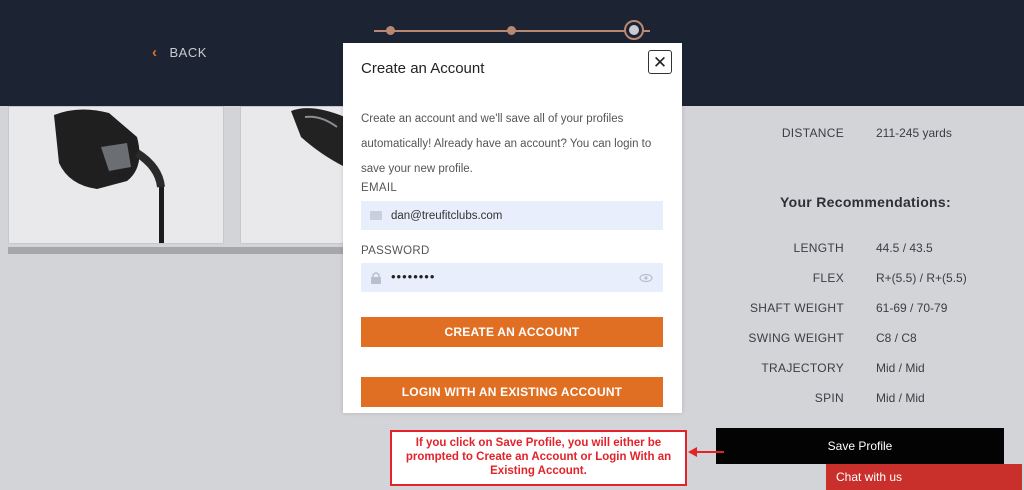 The width and height of the screenshot is (1024, 490). I want to click on eye-icon, so click(646, 278).